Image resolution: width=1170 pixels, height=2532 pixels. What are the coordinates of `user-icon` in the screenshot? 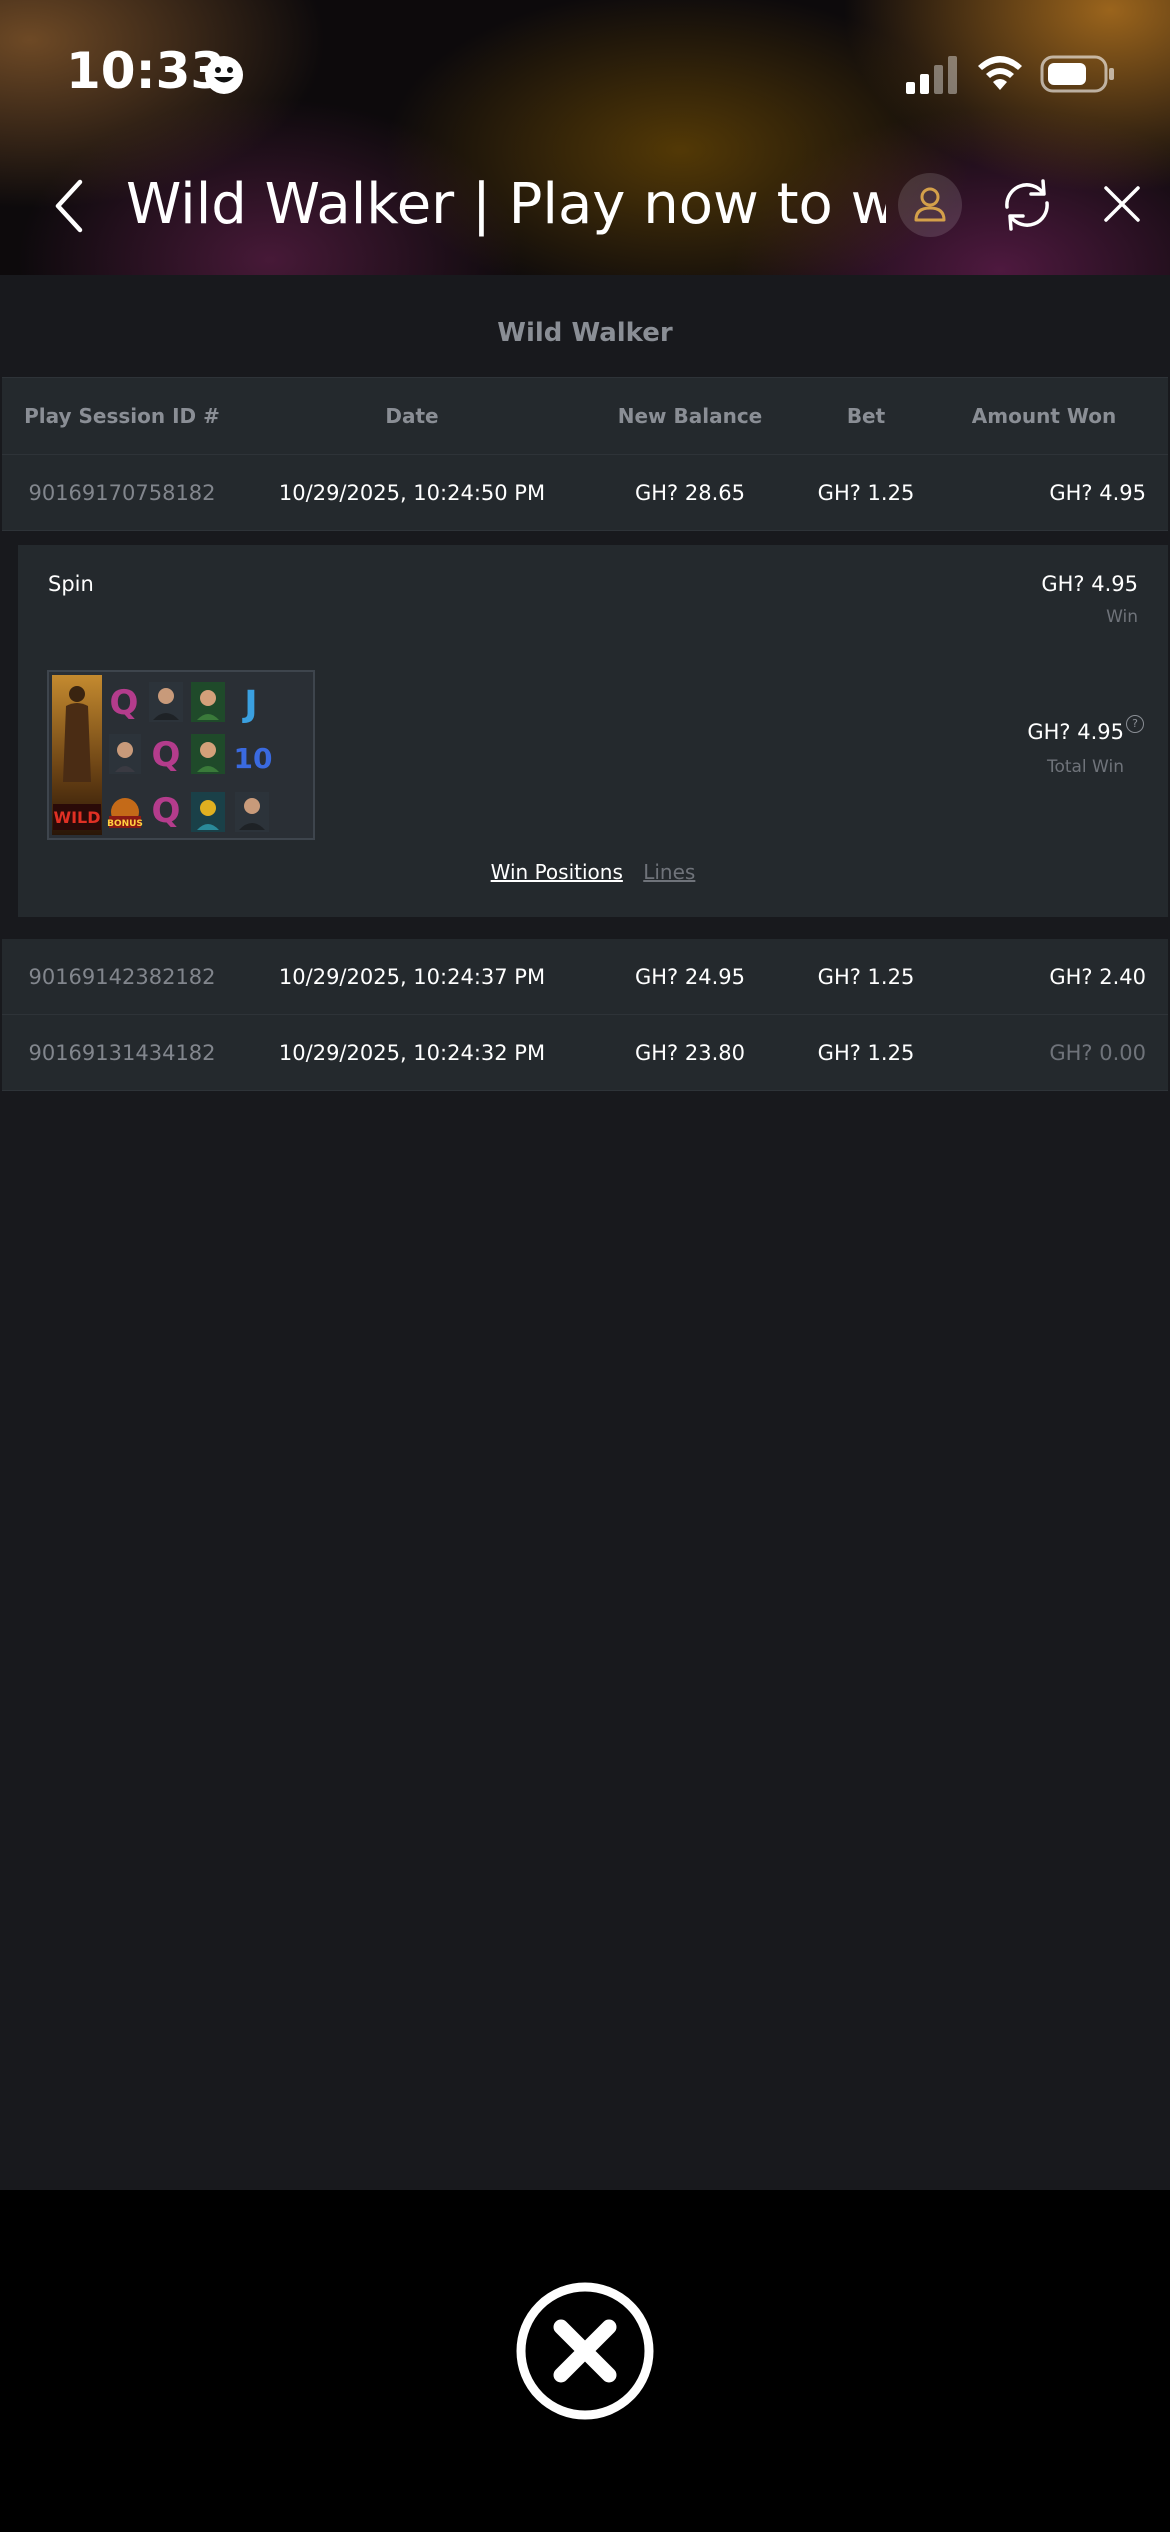 It's located at (930, 204).